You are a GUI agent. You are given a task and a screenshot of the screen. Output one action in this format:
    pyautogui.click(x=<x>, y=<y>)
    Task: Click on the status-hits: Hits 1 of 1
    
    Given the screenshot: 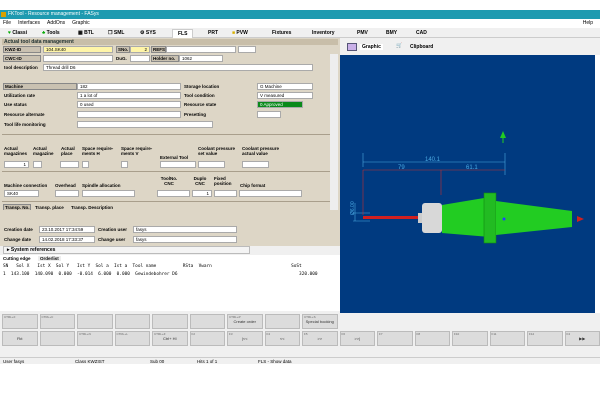 What is the action you would take?
    pyautogui.click(x=207, y=361)
    